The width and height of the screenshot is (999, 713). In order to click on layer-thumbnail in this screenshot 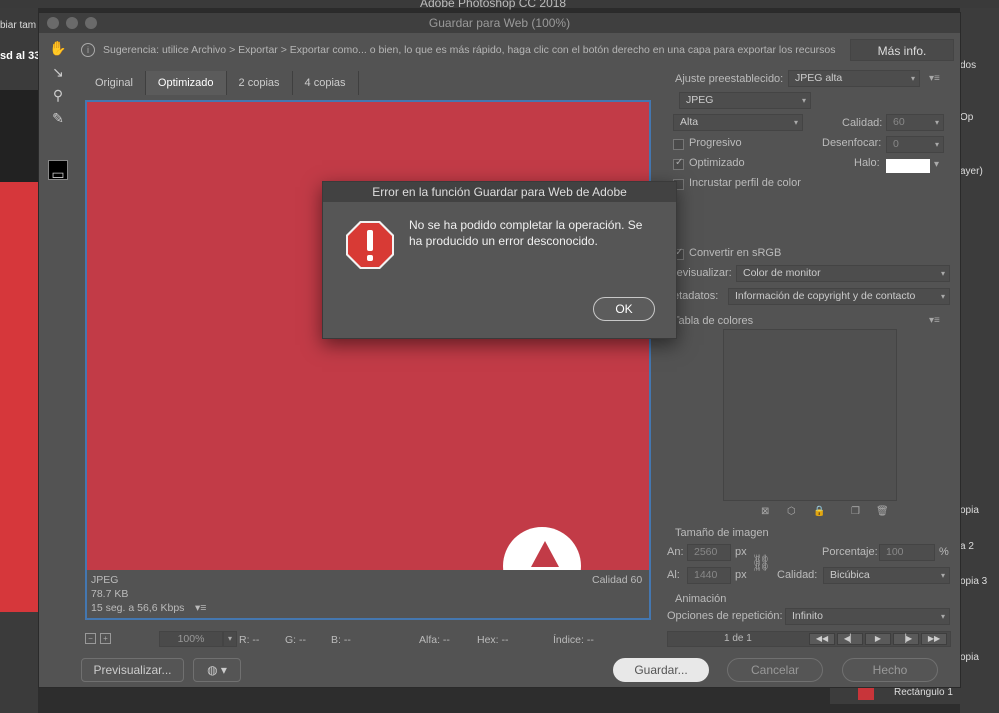, I will do `click(866, 693)`.